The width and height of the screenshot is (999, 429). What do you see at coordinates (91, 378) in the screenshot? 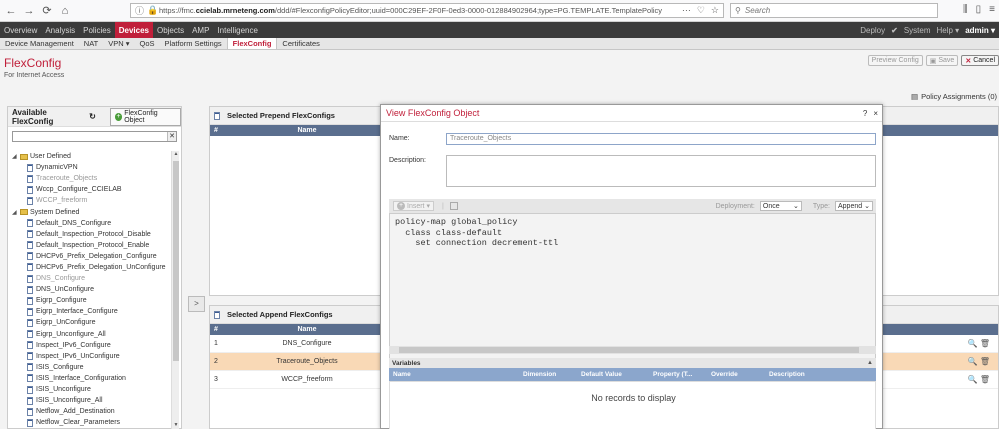
I see `tree-item: ISIS_Interface_Configuration` at bounding box center [91, 378].